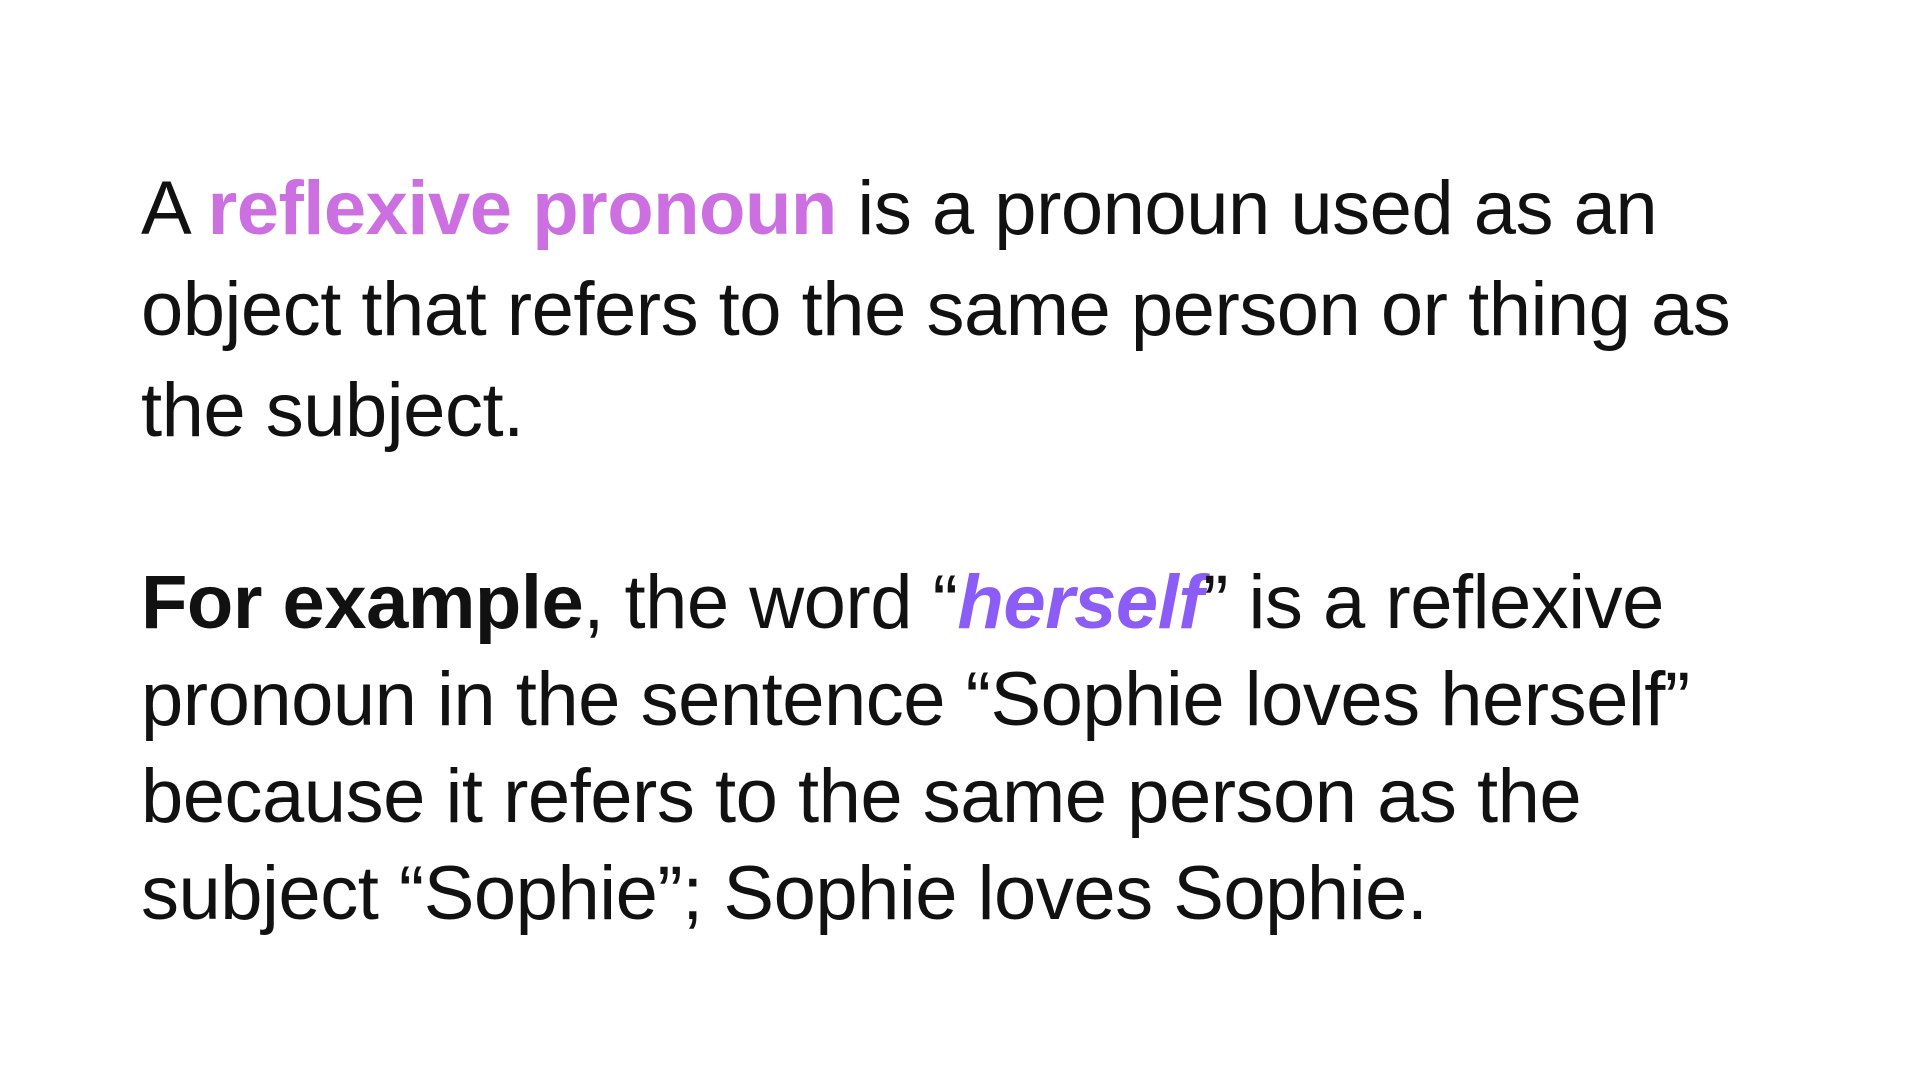  I want to click on example-lead: For example, so click(362, 602).